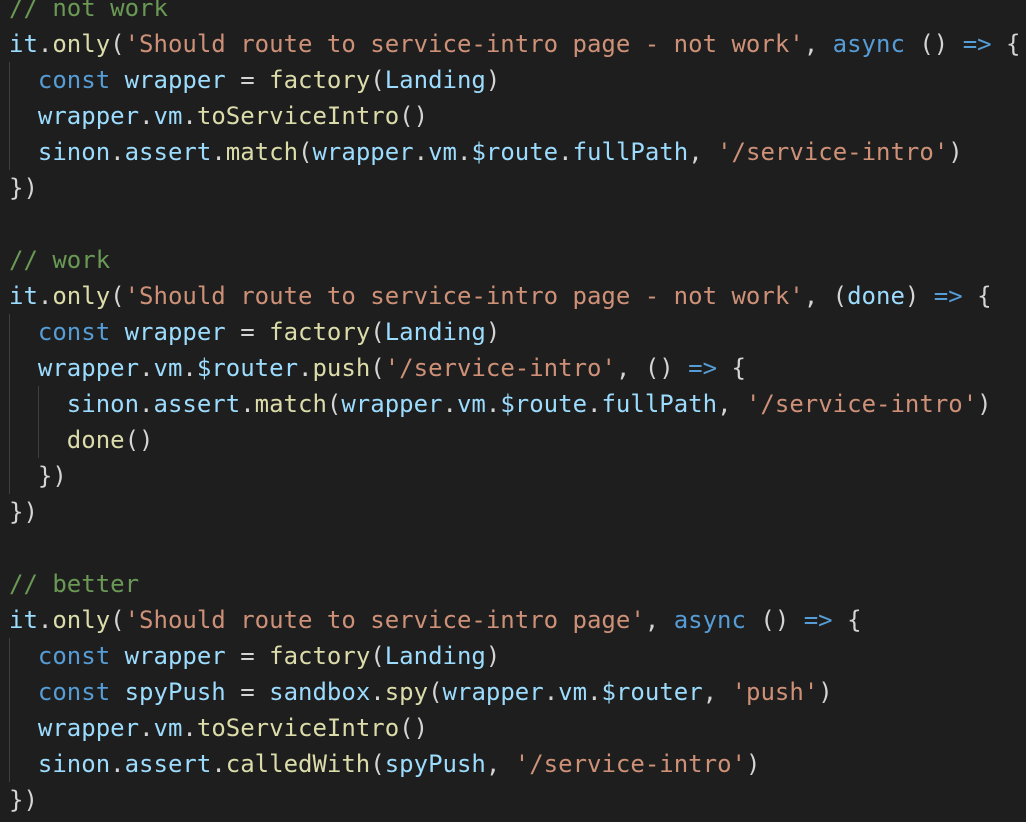  Describe the element at coordinates (406, 692) in the screenshot. I see `code-token: spy` at that location.